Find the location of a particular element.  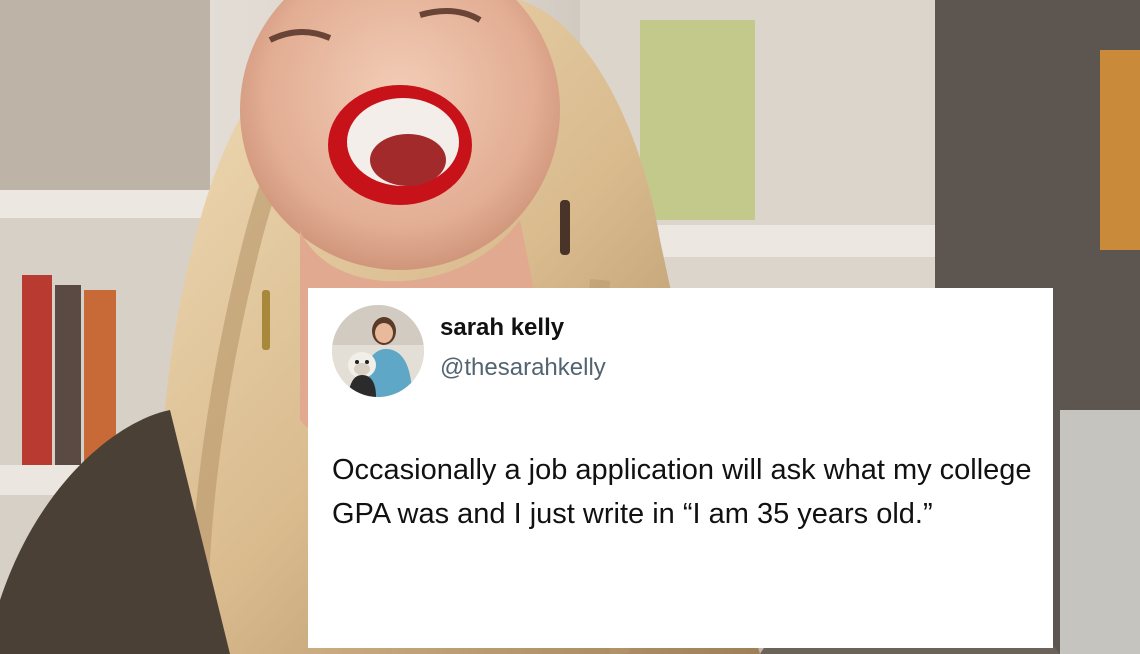

avatar-photo-icon is located at coordinates (378, 351).